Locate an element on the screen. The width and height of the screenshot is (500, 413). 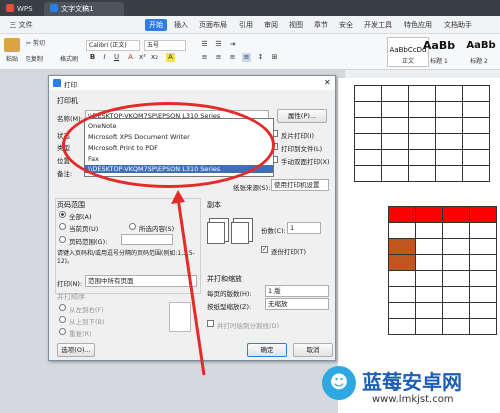
menu-doc-assistant: 文档助手 is located at coordinates (458, 25).